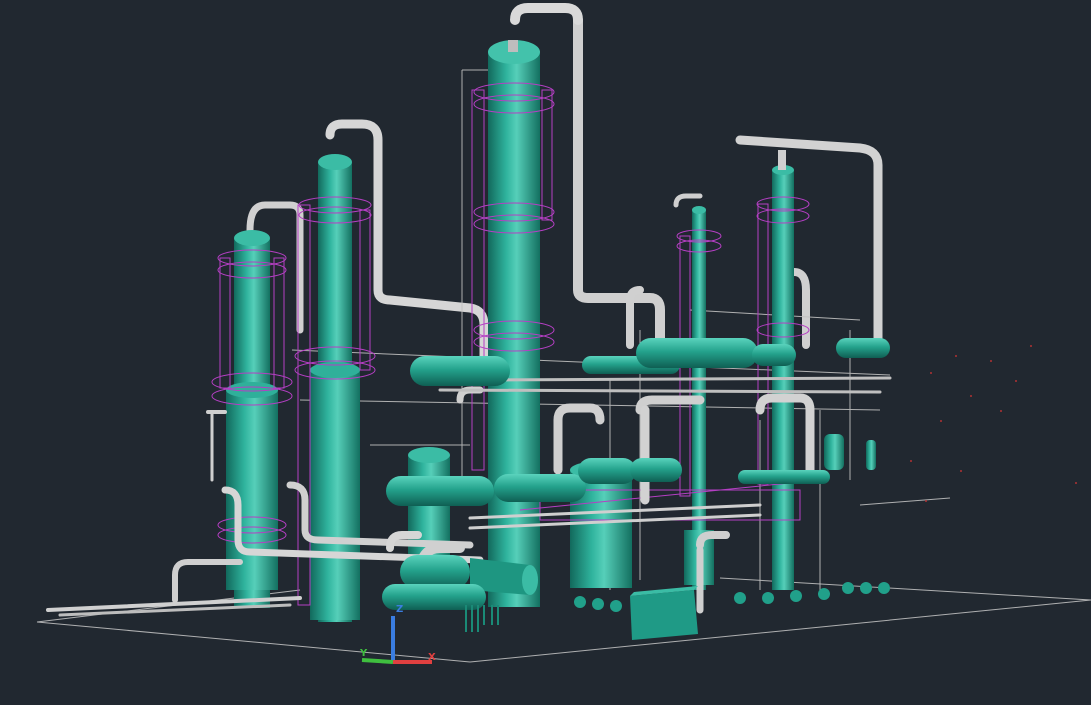 The height and width of the screenshot is (705, 1091). I want to click on ucs-y-label: Y, so click(363, 653).